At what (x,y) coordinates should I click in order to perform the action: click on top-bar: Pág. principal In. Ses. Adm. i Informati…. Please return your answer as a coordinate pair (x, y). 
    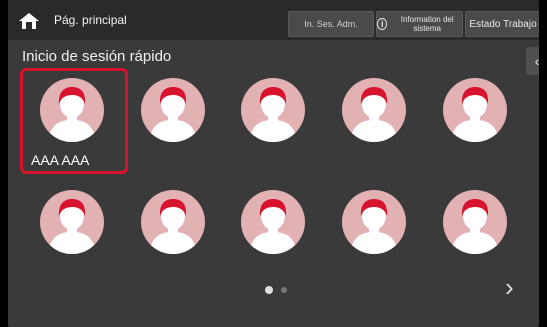
    Looking at the image, I should click on (273, 20).